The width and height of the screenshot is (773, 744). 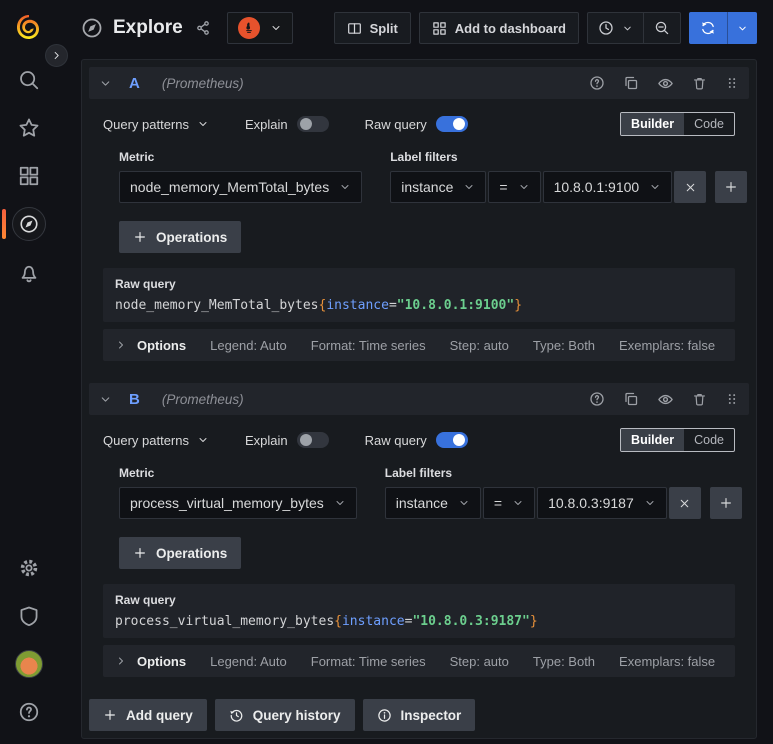 What do you see at coordinates (419, 715) in the screenshot?
I see `inspector-button: Inspector` at bounding box center [419, 715].